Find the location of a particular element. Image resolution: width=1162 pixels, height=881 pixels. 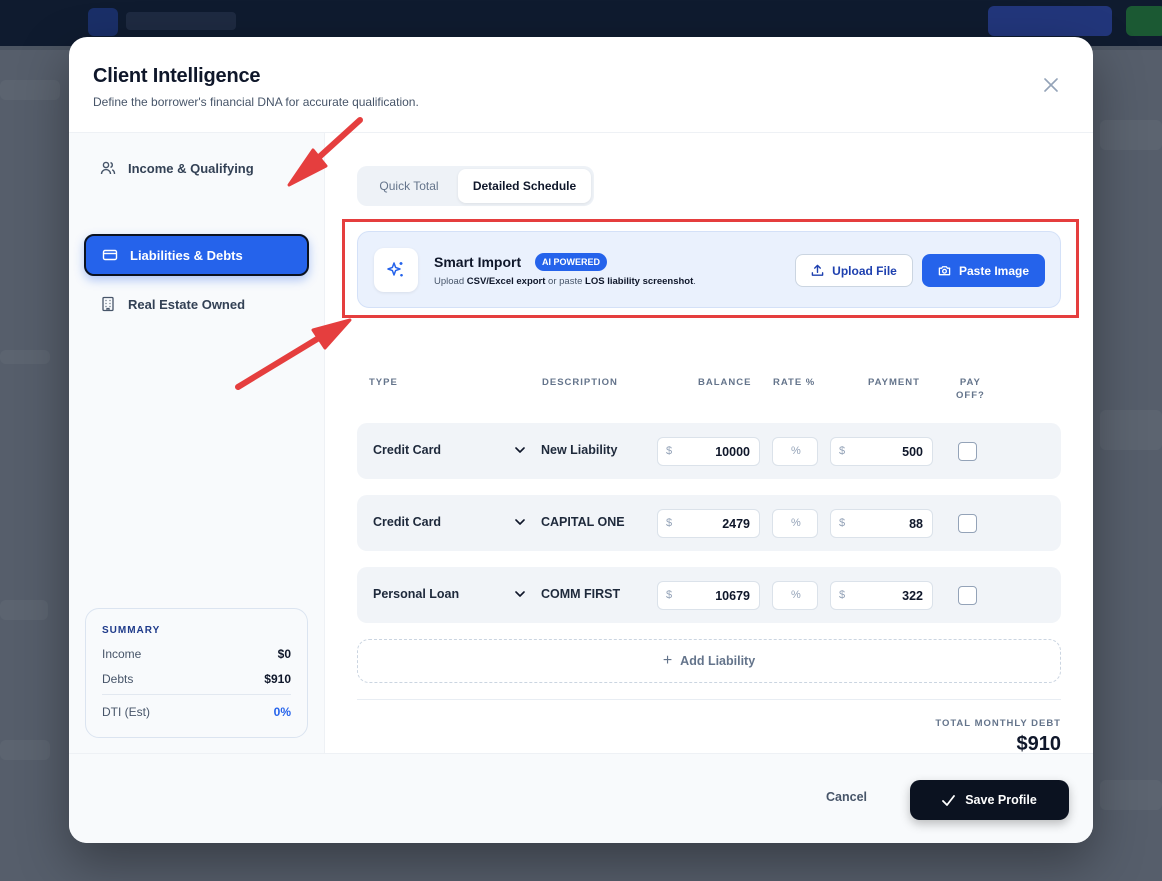

summary-debts-row: Debts $910 is located at coordinates (196, 679).